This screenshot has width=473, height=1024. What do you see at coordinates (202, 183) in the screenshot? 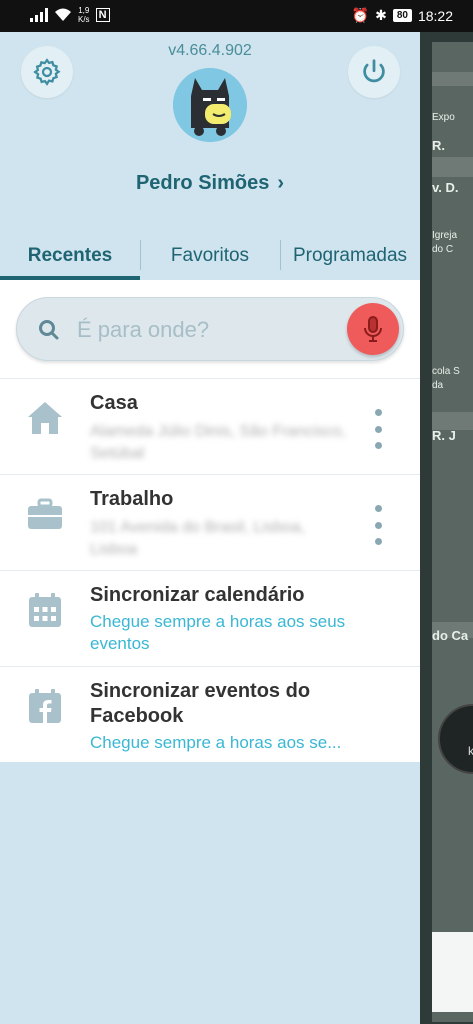
I see `profile-name: Pedro Simões` at bounding box center [202, 183].